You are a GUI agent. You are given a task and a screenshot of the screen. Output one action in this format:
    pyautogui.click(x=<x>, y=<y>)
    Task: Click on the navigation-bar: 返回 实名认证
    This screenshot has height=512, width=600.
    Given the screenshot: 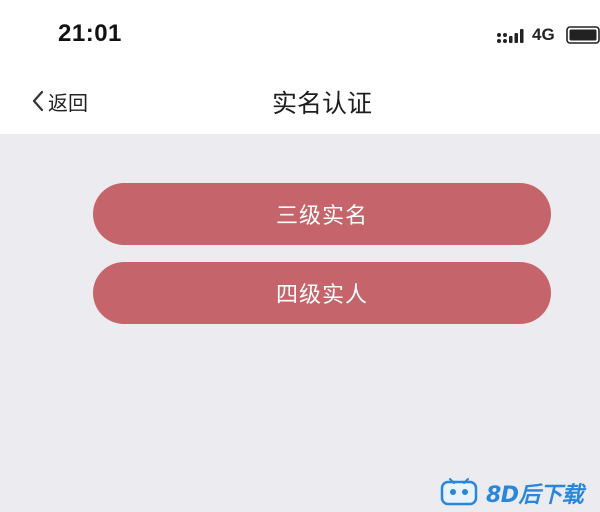 What is the action you would take?
    pyautogui.click(x=300, y=102)
    